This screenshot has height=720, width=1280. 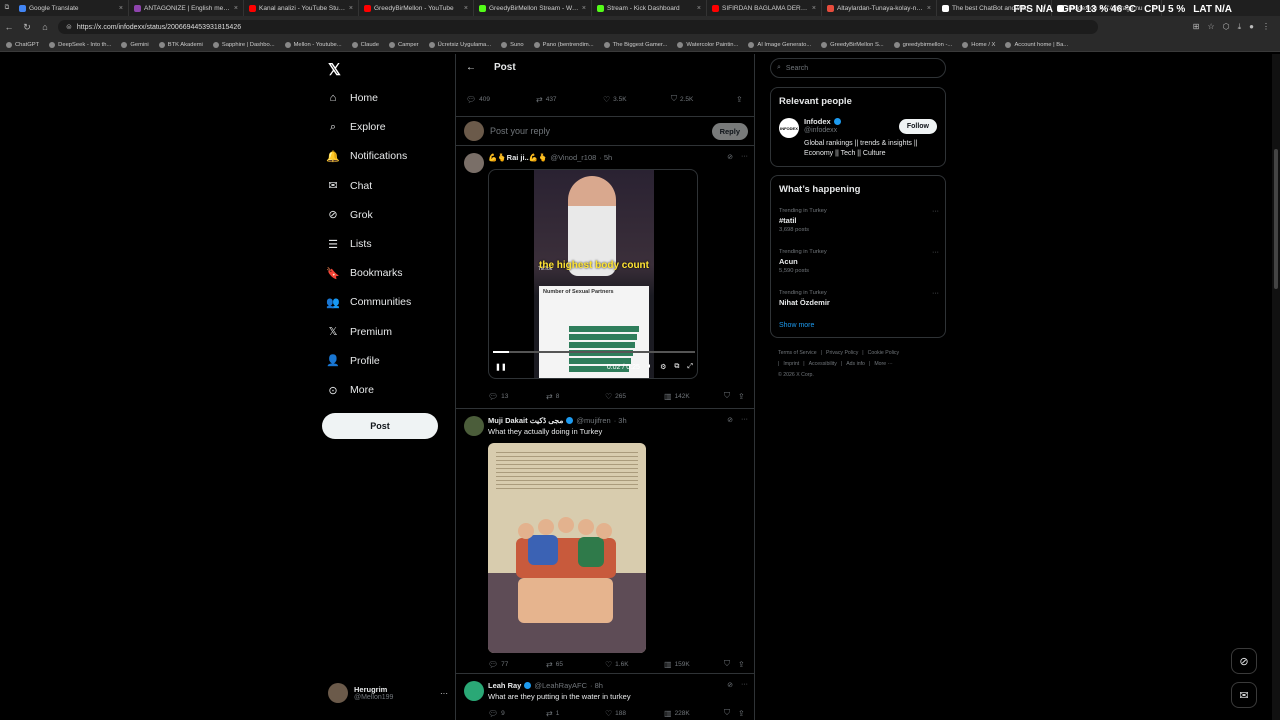 What do you see at coordinates (1226, 27) in the screenshot?
I see `extensions-icon: ⬡` at bounding box center [1226, 27].